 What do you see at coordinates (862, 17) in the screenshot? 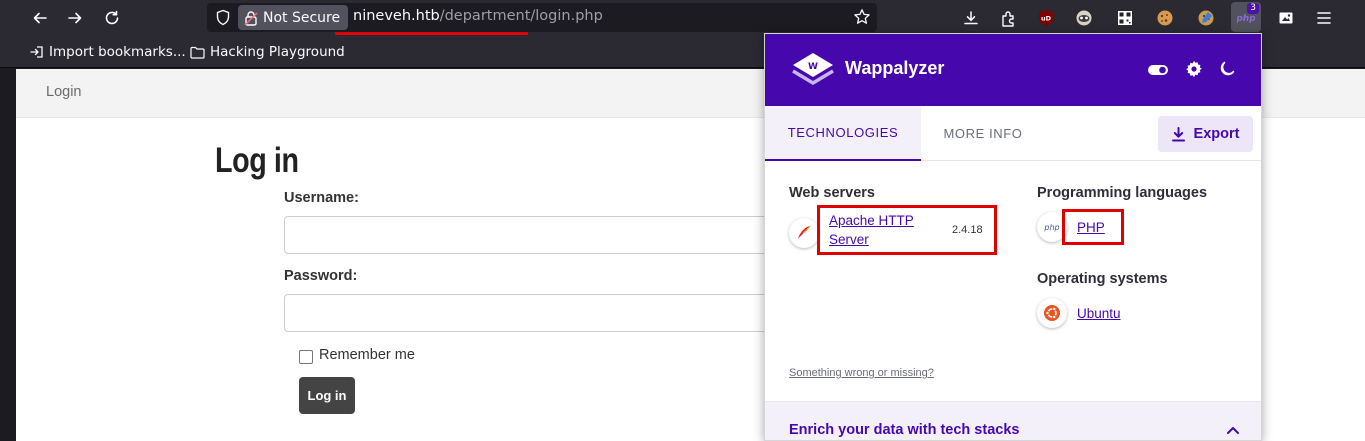
I see `bookmark-star-icon` at bounding box center [862, 17].